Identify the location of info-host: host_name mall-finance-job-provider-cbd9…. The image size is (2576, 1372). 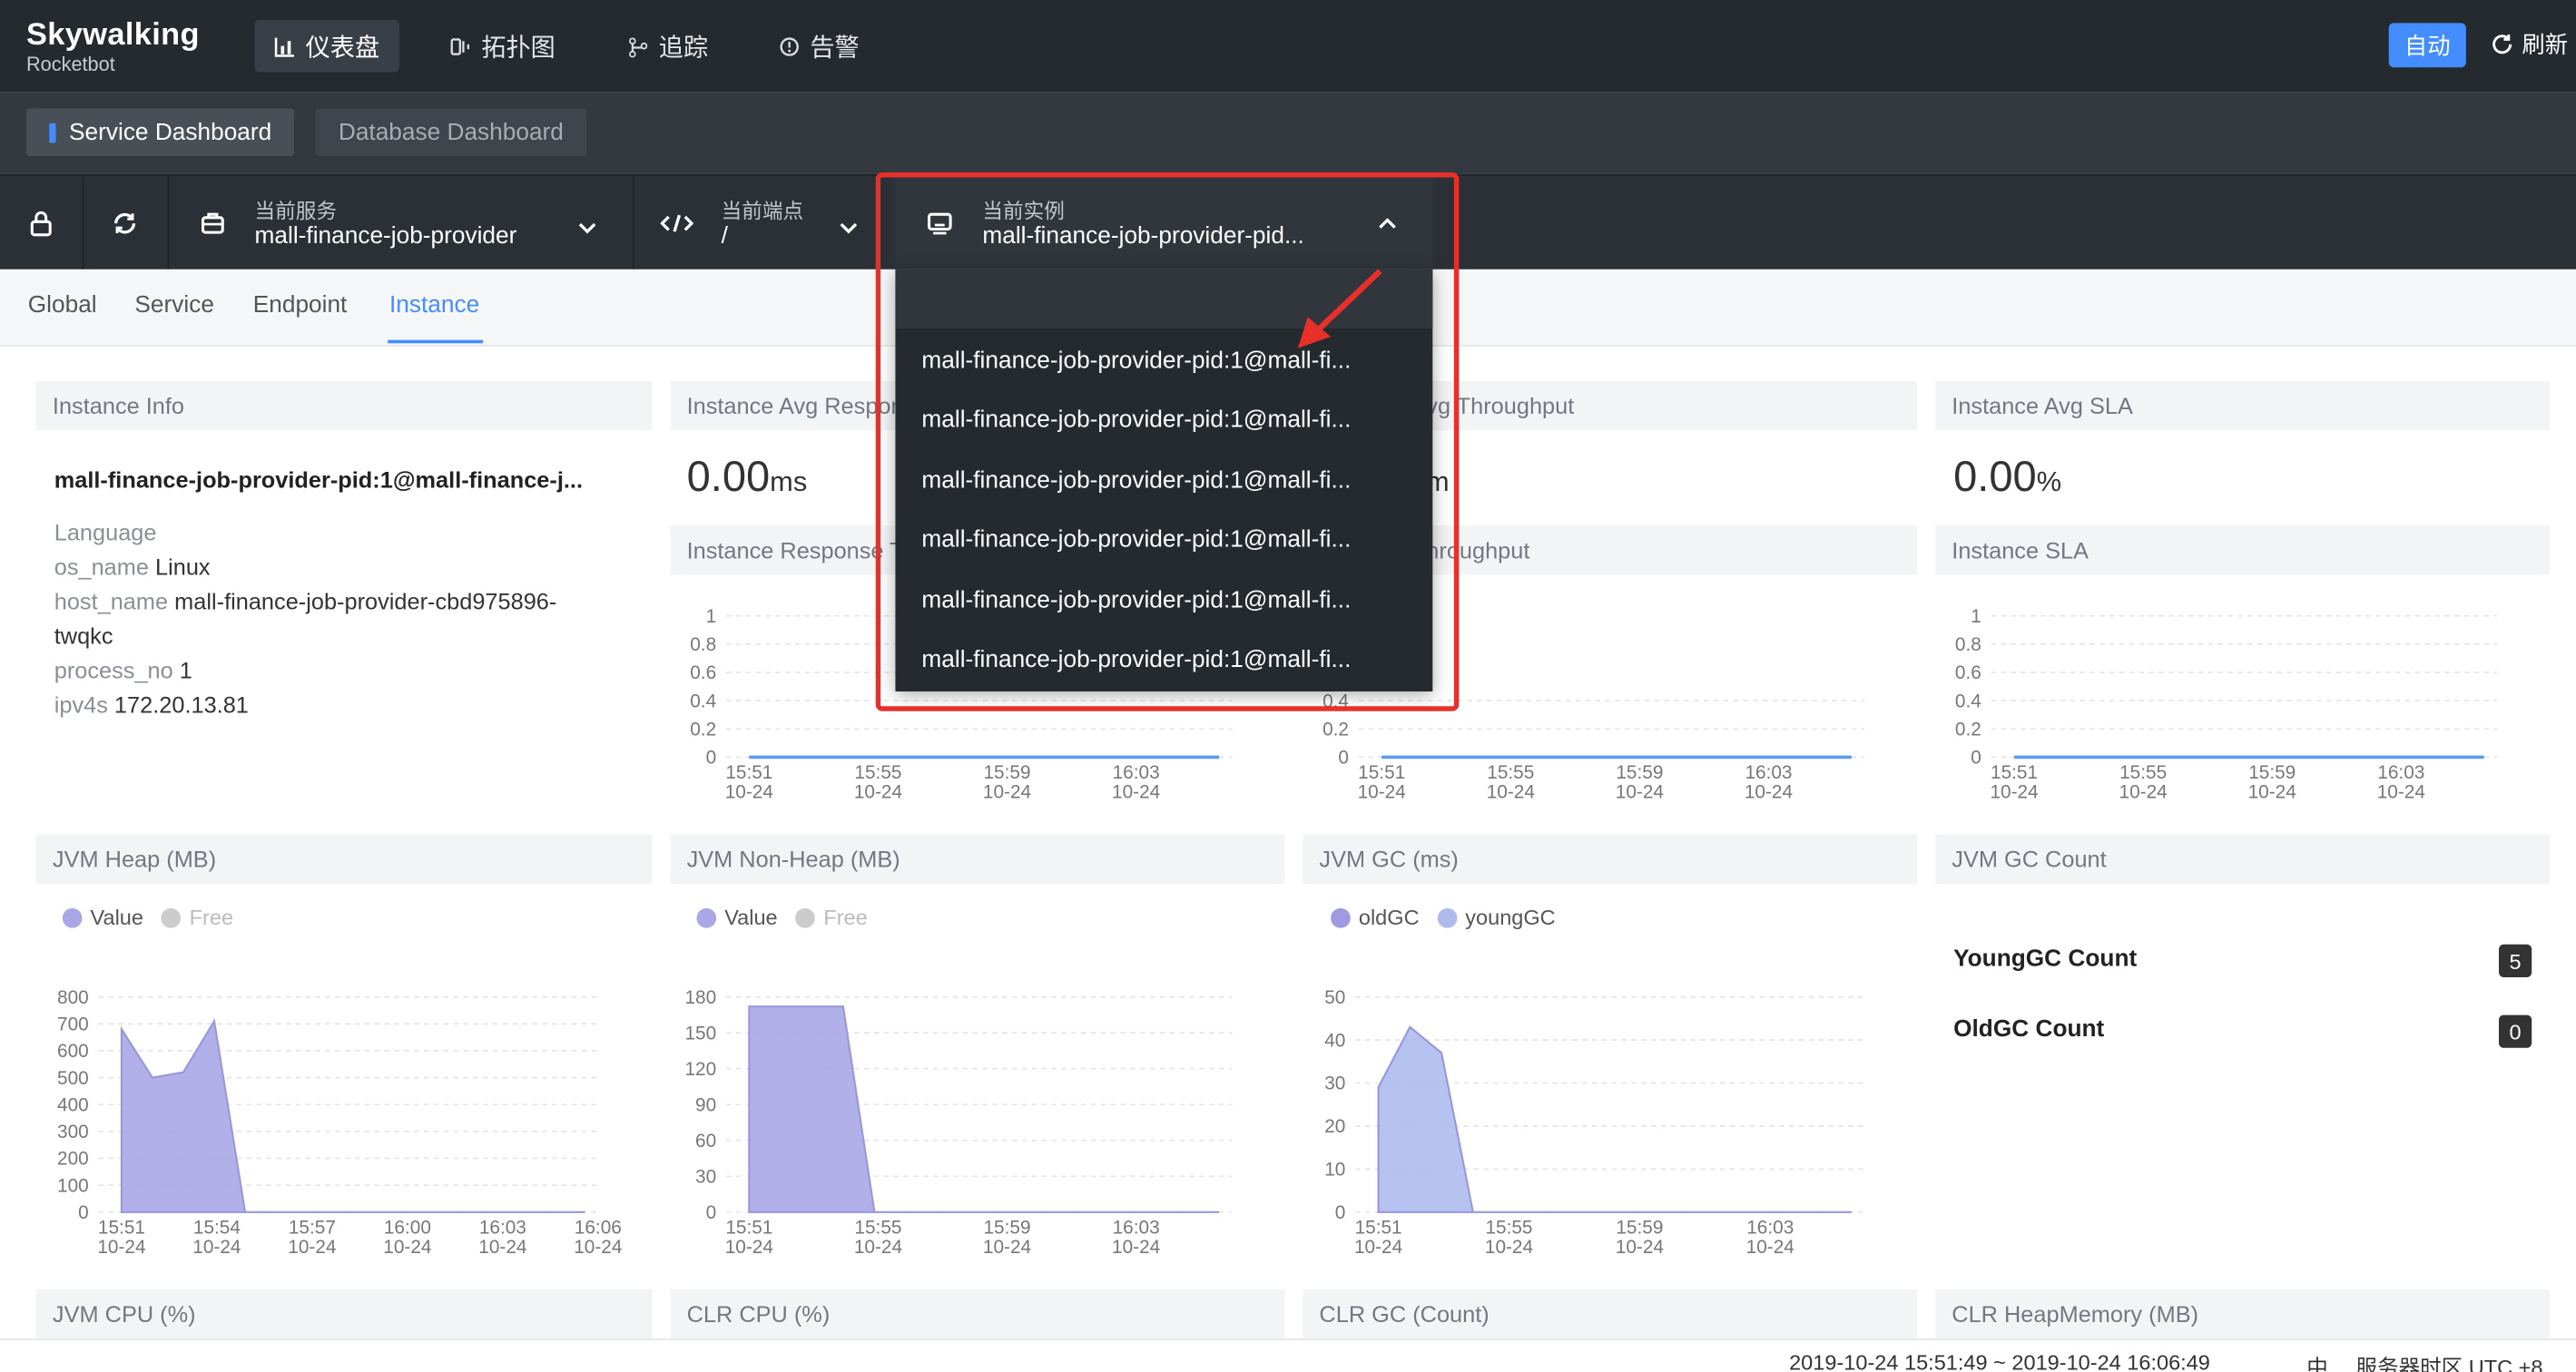
(305, 601).